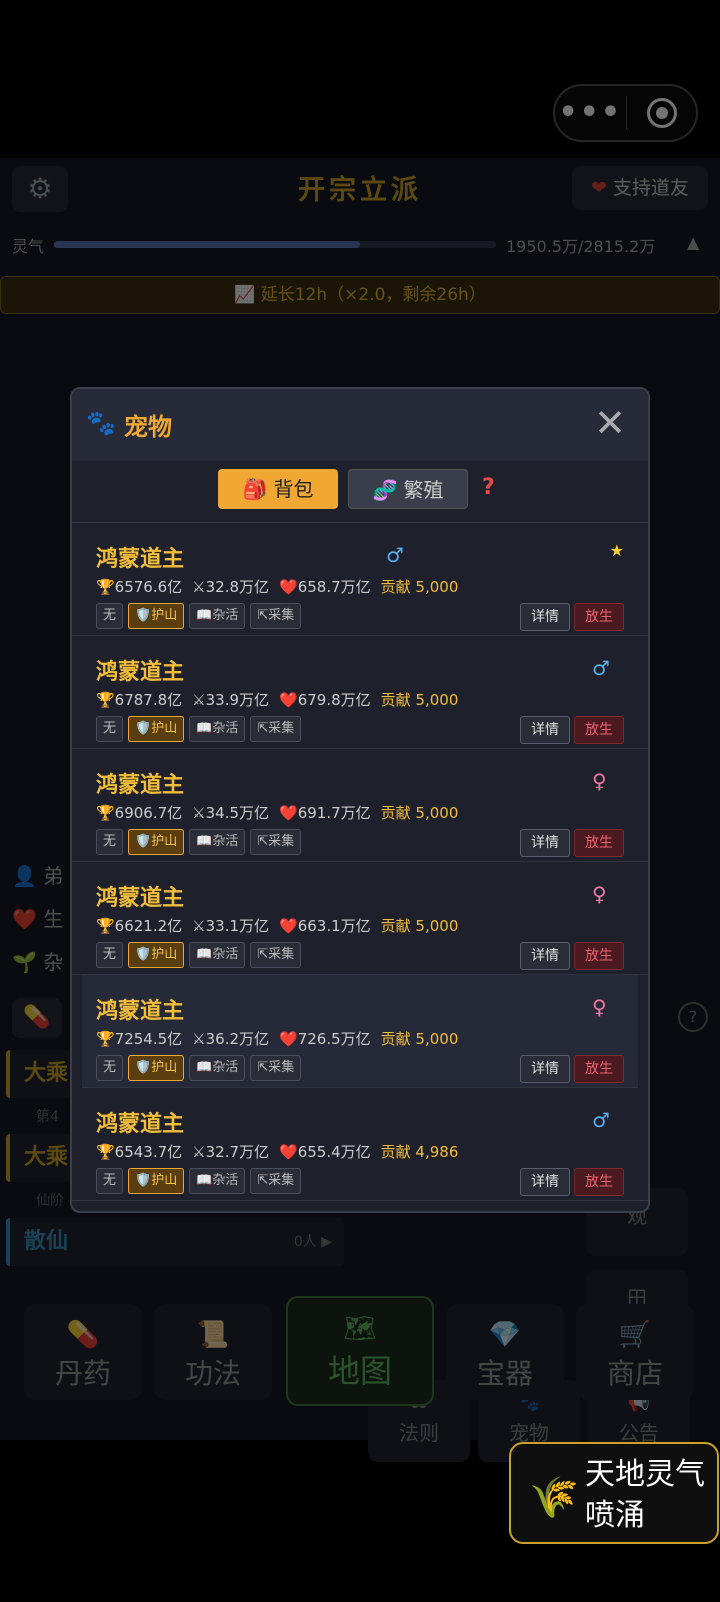 The height and width of the screenshot is (1602, 720). I want to click on pet-hp: ❤️679.8万亿, so click(325, 700).